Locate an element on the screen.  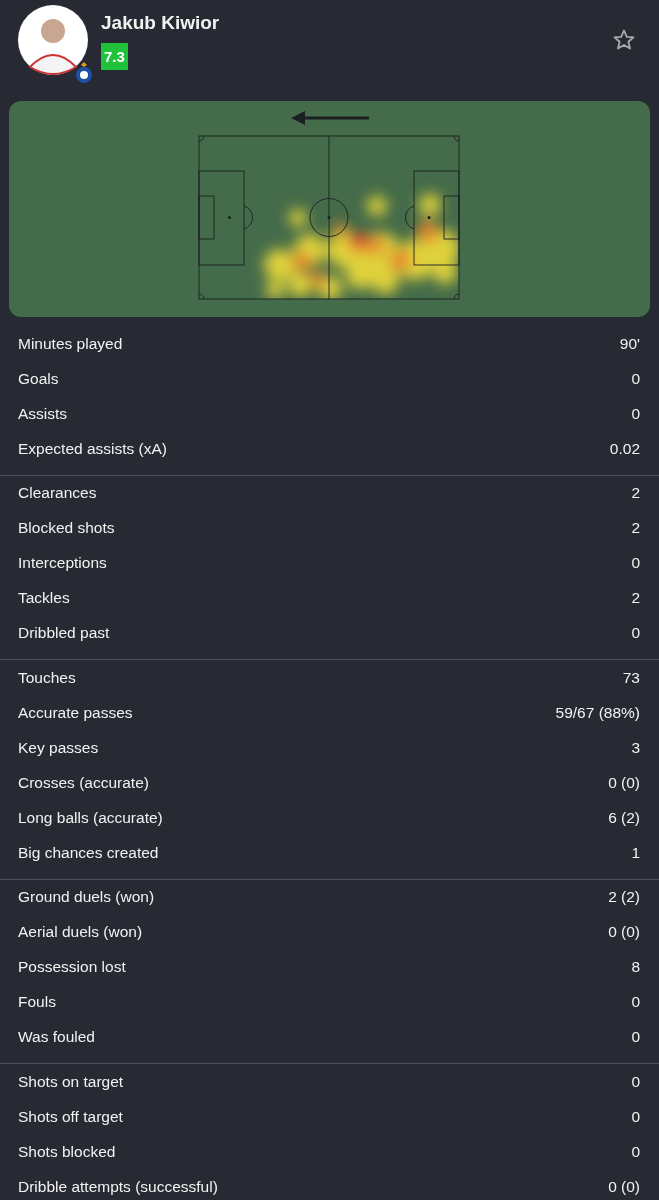
stat-label: Expected assists (xA) is located at coordinates (93, 448).